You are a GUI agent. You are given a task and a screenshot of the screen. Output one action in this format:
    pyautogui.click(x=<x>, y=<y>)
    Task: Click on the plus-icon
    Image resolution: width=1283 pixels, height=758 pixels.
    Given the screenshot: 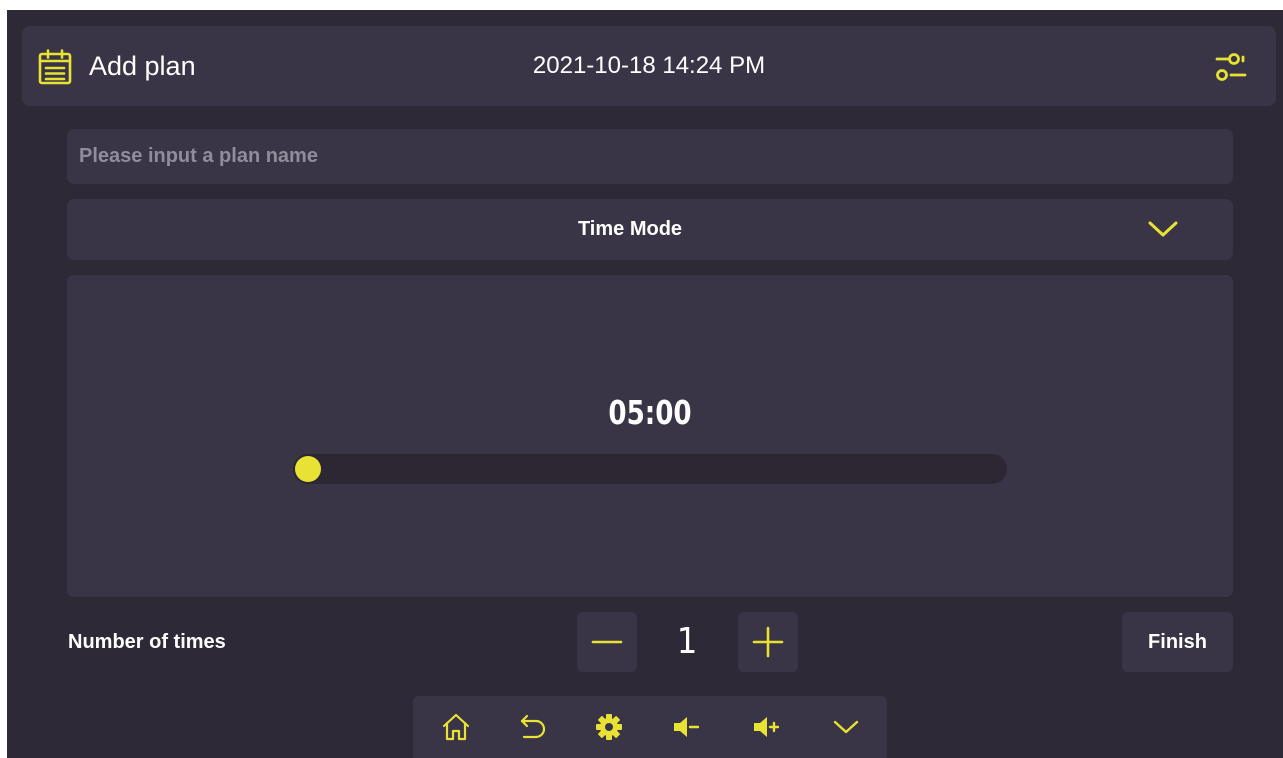 What is the action you would take?
    pyautogui.click(x=768, y=642)
    